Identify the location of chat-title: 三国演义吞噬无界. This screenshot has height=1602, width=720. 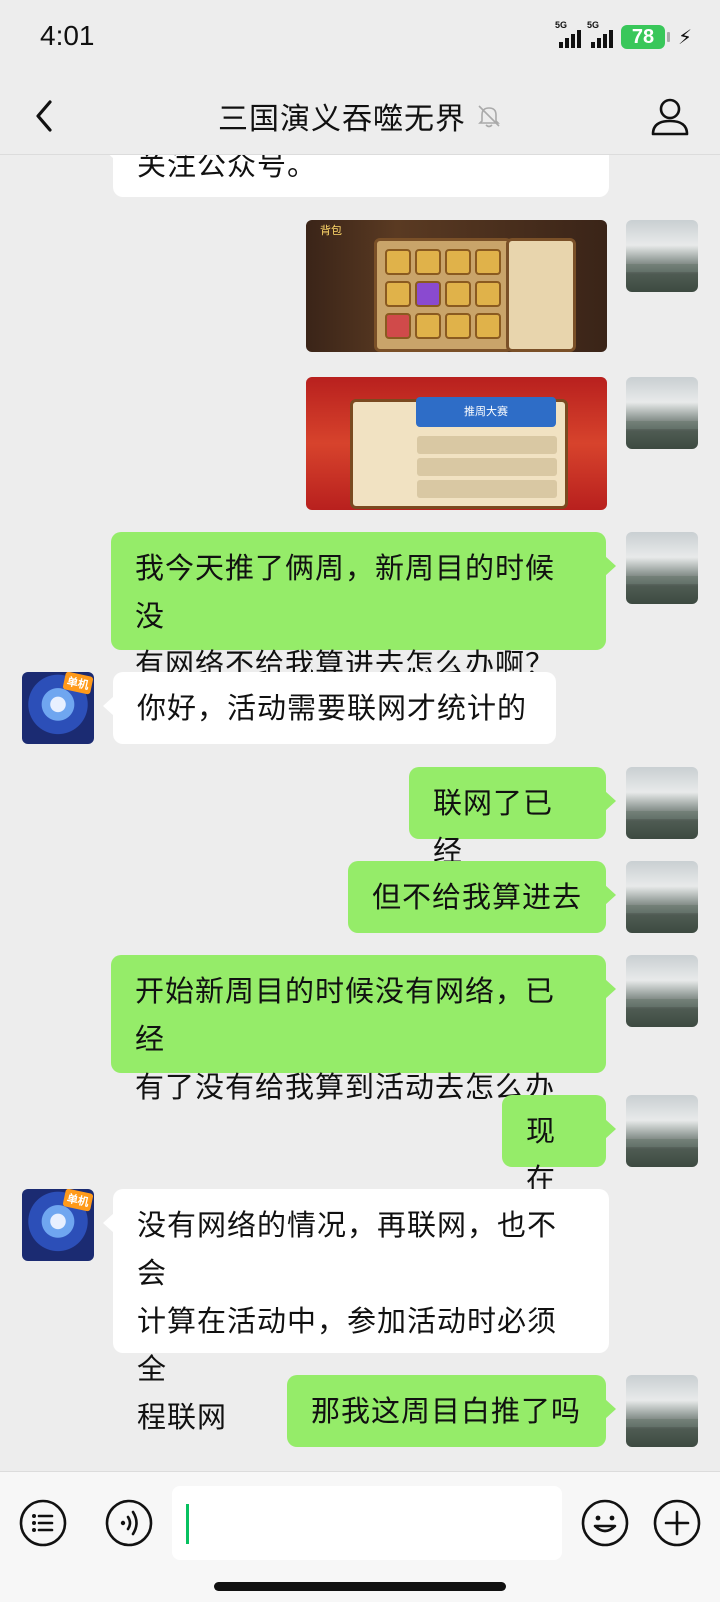
(342, 119).